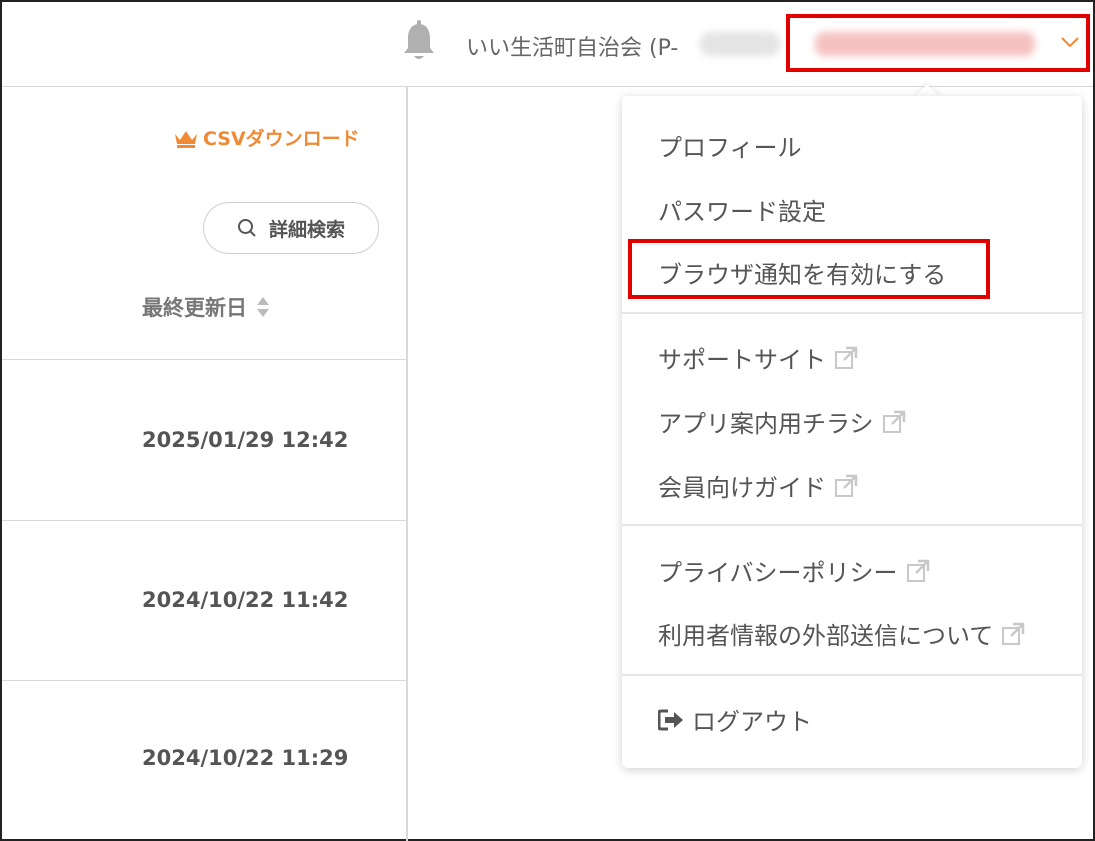 This screenshot has width=1095, height=841. I want to click on user-menu-highlight, so click(938, 43).